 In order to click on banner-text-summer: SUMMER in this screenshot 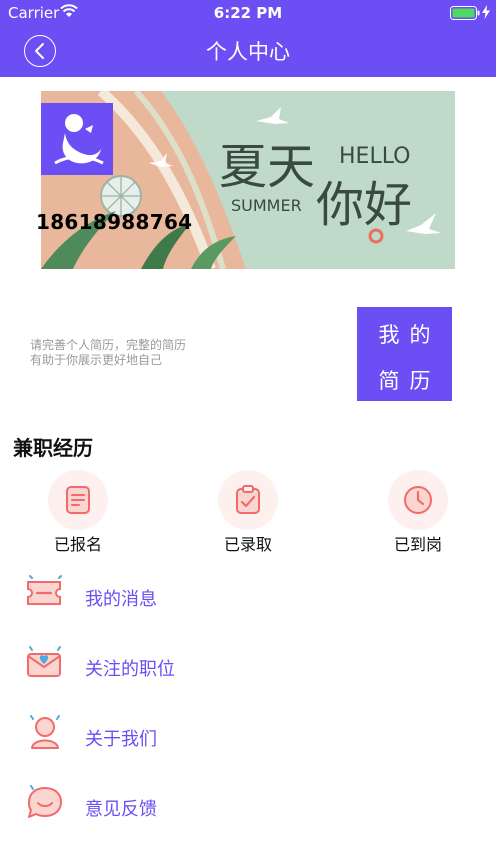, I will do `click(266, 205)`.